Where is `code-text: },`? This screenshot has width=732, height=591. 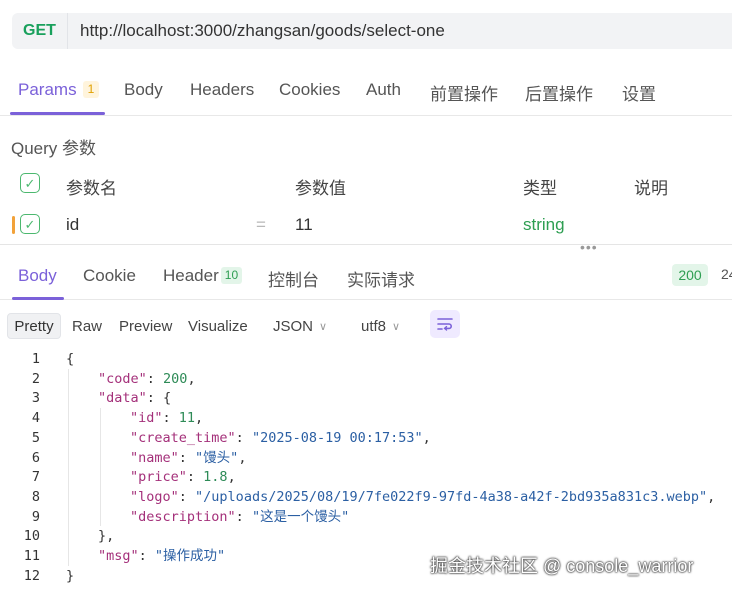 code-text: }, is located at coordinates (106, 536).